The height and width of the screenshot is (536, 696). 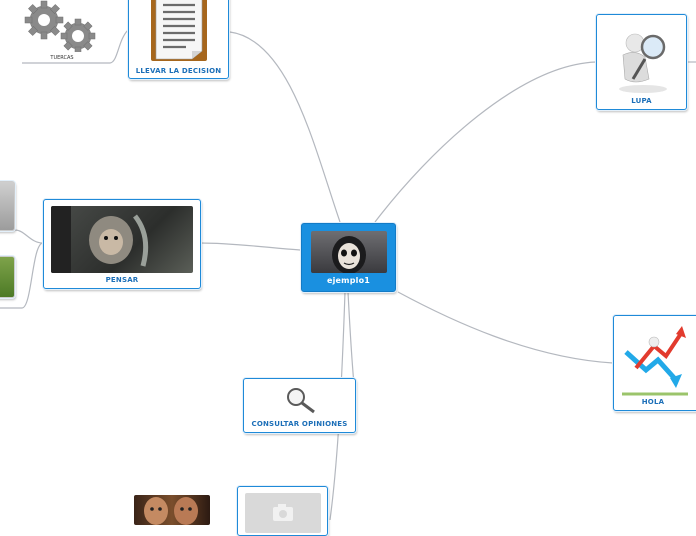 I want to click on central-label: ejemplo1, so click(x=348, y=280).